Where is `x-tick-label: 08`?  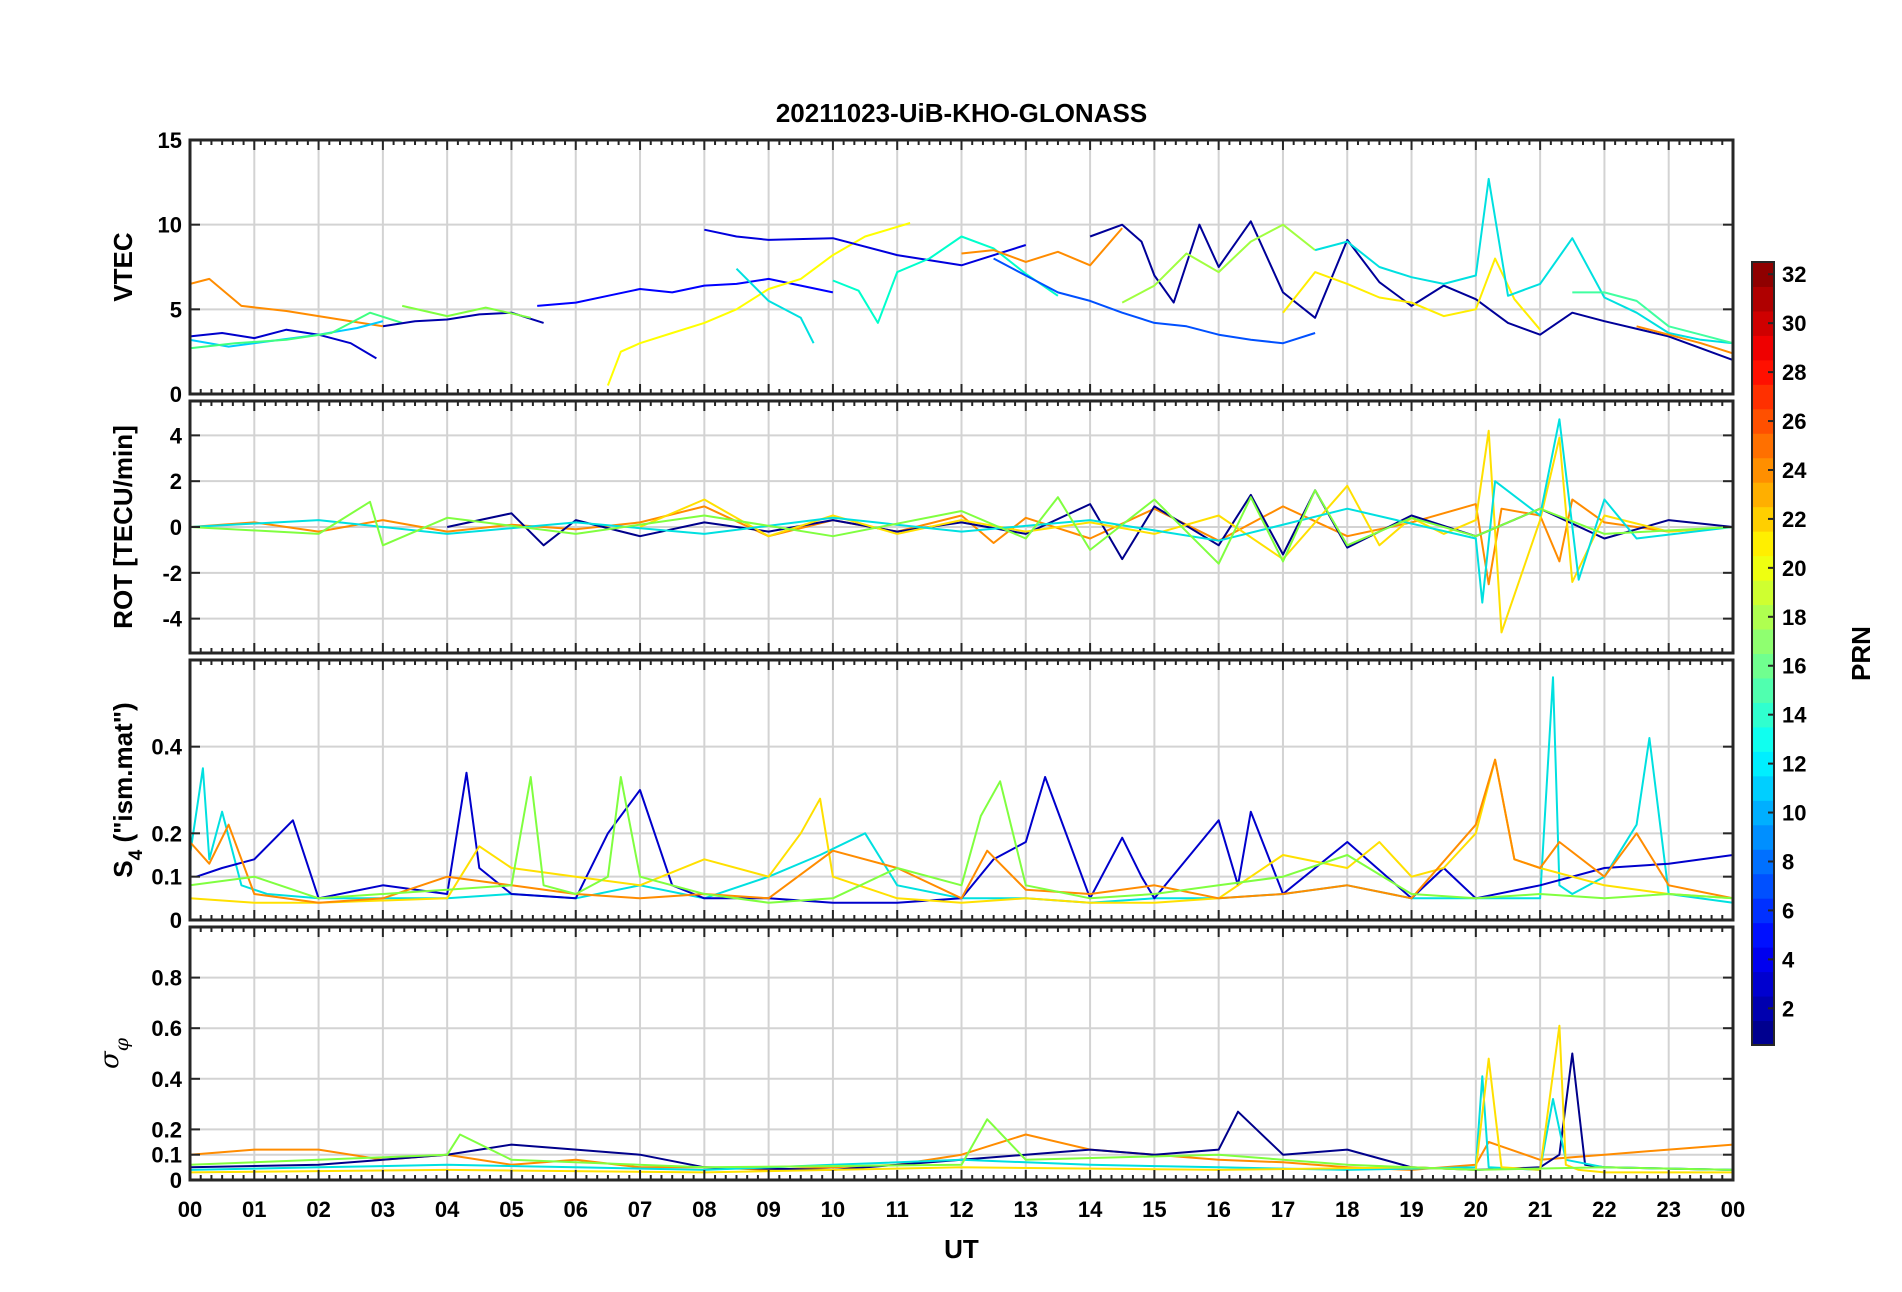
x-tick-label: 08 is located at coordinates (704, 1209).